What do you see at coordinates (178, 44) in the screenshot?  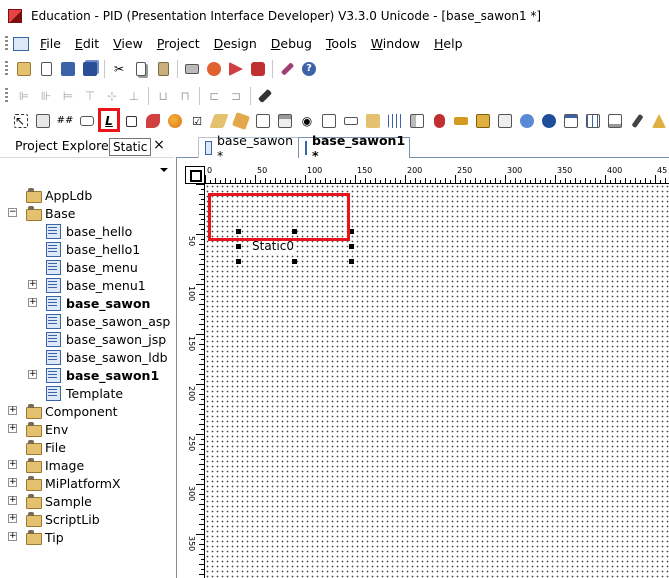 I see `menu-project: Project` at bounding box center [178, 44].